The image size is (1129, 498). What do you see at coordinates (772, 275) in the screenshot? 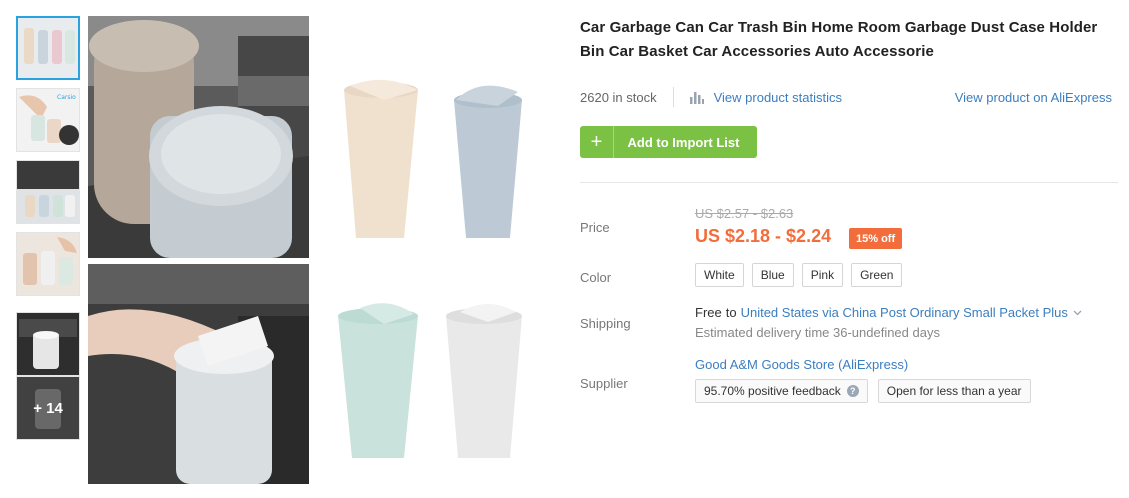
I see `color-option-blue: Blue` at bounding box center [772, 275].